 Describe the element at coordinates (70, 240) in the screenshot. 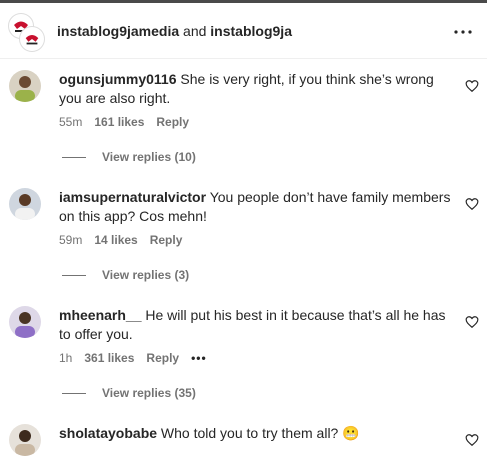

I see `comment-time: 59m` at that location.